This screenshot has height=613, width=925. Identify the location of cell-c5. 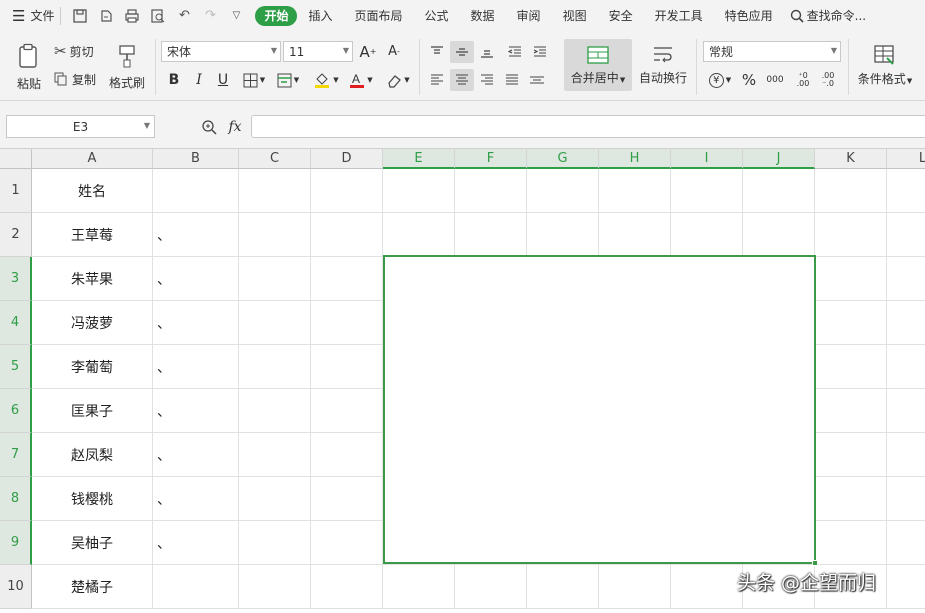
(275, 367).